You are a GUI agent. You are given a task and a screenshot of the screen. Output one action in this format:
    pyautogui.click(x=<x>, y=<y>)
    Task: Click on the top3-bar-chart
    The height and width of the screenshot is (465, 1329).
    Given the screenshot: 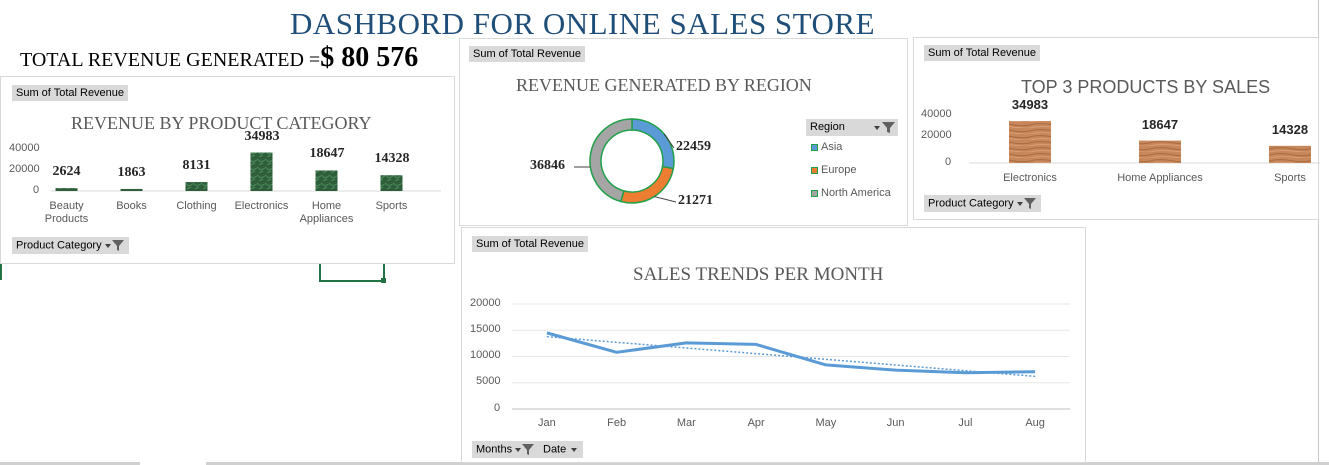 What is the action you would take?
    pyautogui.click(x=1144, y=142)
    